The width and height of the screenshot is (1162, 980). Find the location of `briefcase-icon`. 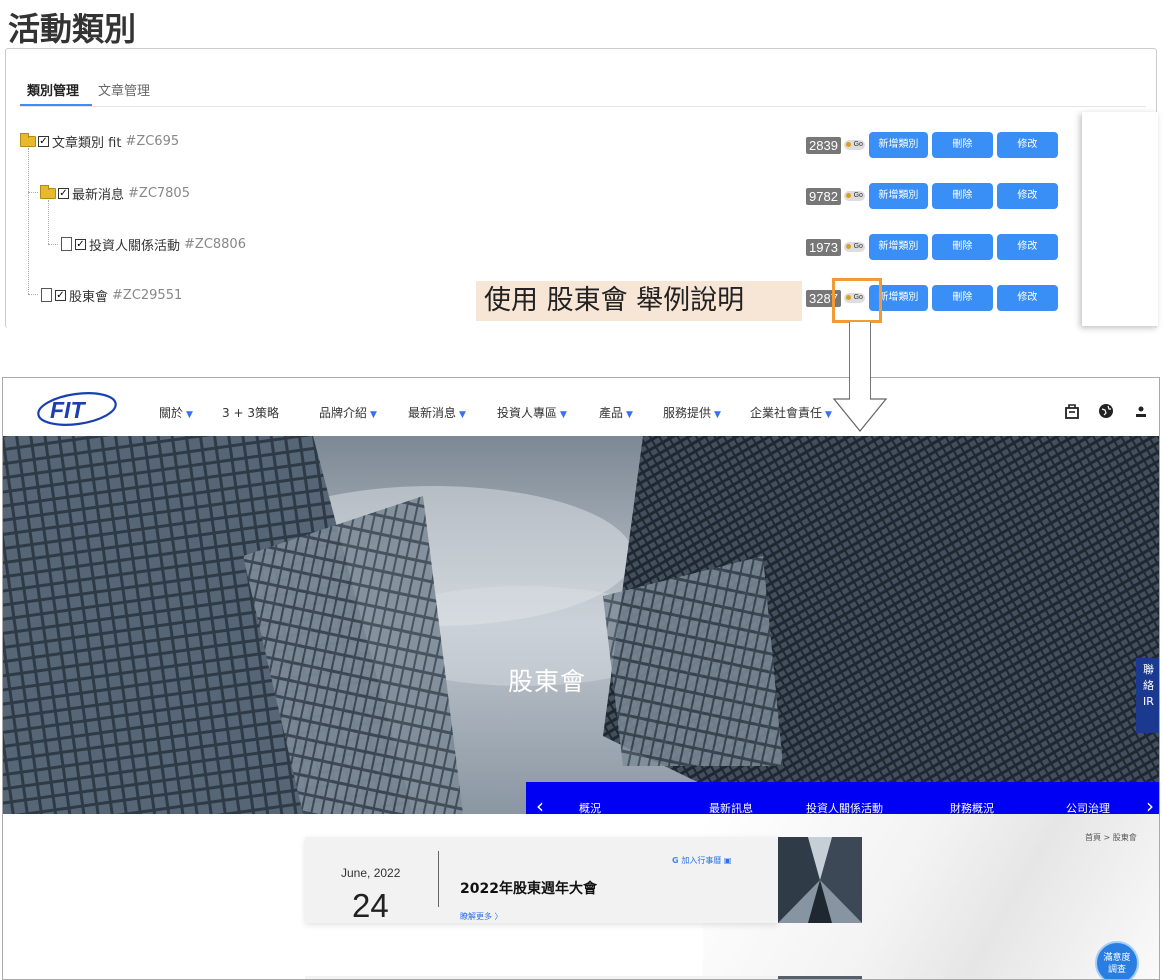

briefcase-icon is located at coordinates (1072, 411).